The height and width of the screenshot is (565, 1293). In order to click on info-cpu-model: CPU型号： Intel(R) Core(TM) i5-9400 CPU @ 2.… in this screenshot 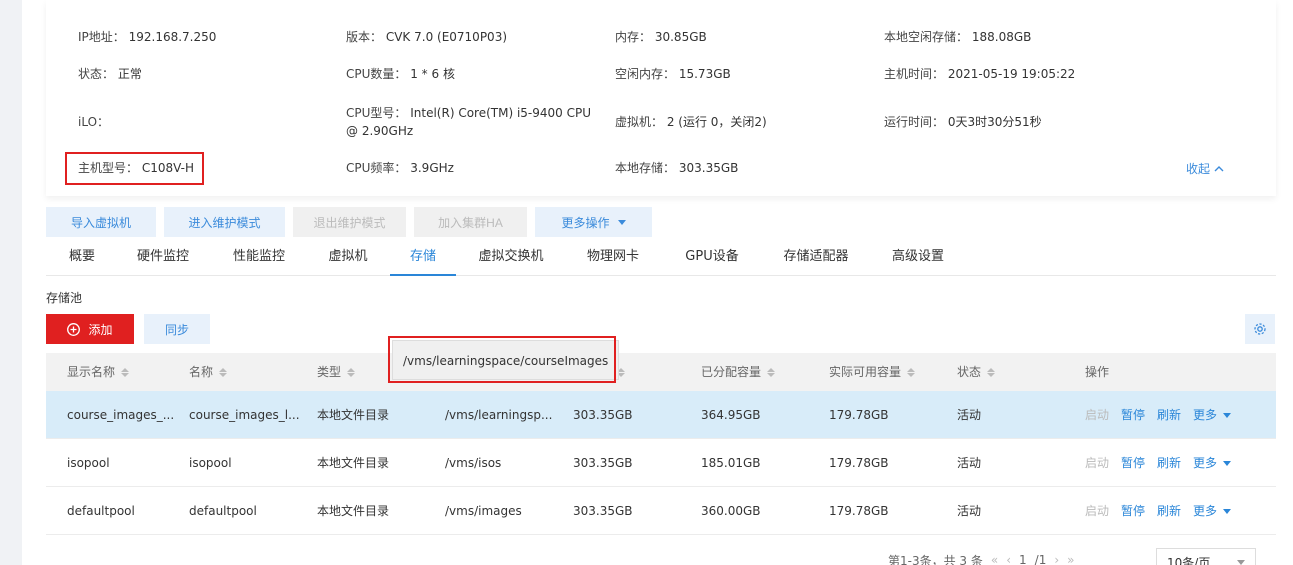, I will do `click(468, 122)`.